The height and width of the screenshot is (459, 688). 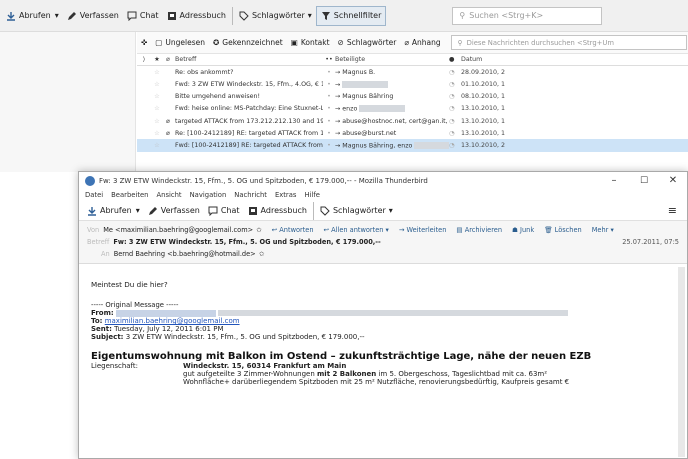 I want to click on row-date: 01.10.2010, 1, so click(x=483, y=84).